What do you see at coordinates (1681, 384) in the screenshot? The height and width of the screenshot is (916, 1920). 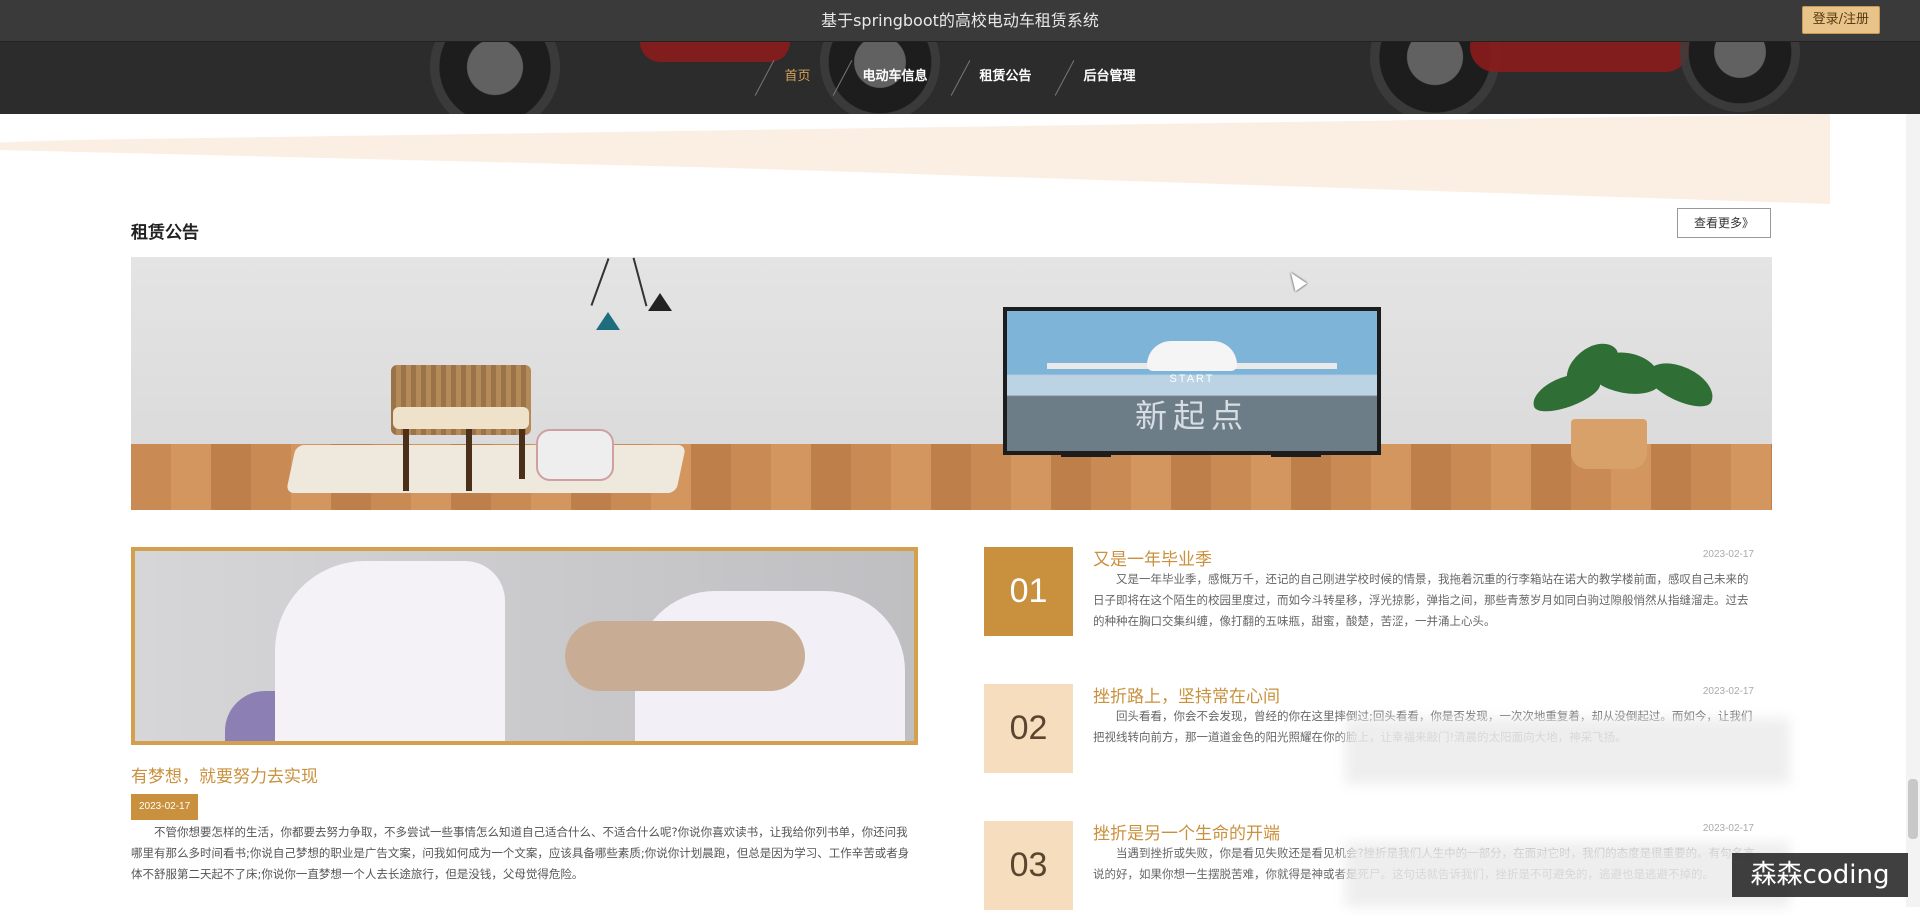 I see `plant-leaf` at bounding box center [1681, 384].